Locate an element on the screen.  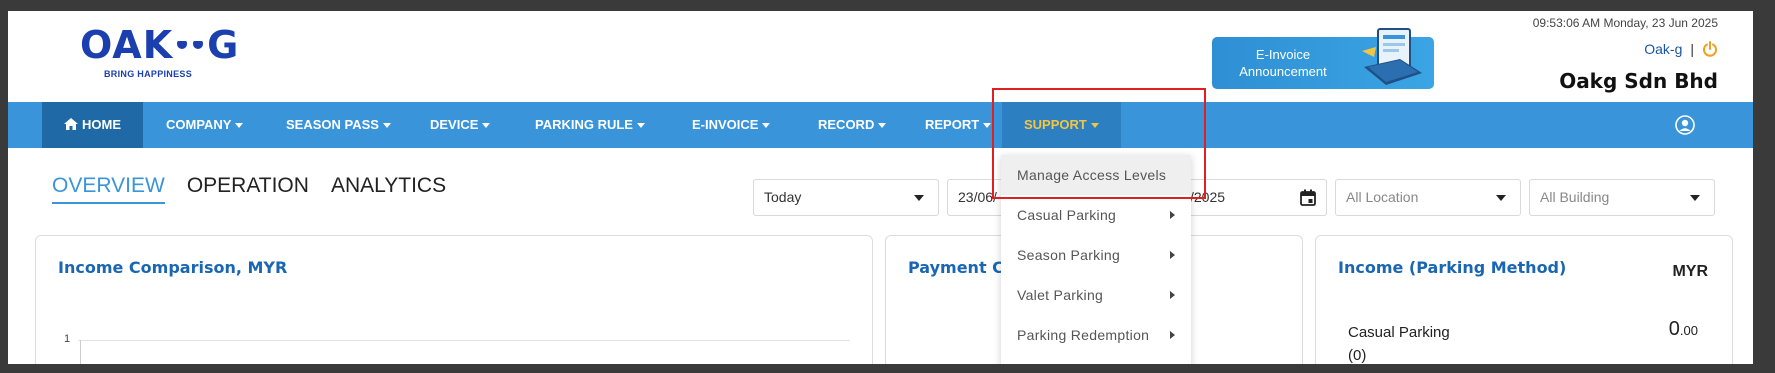
menu-item-parking-redemption: Parking Redemption is located at coordinates (1096, 335).